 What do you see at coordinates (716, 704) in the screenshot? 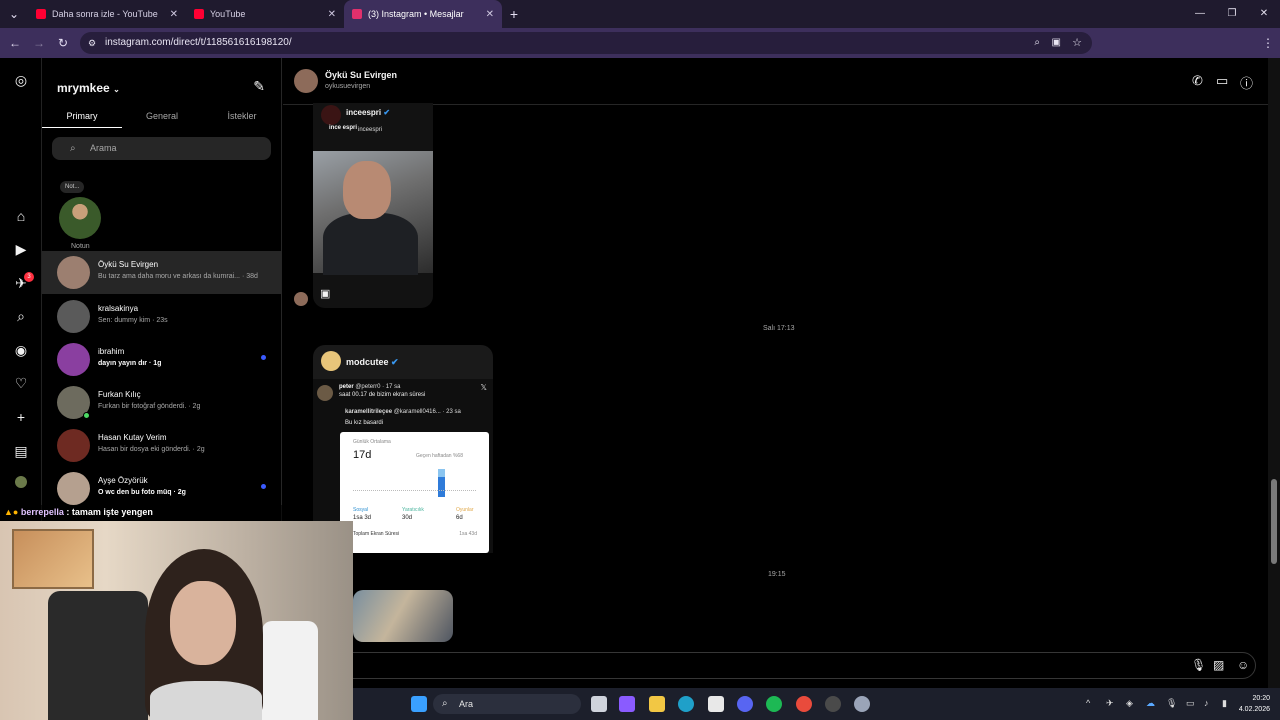
I see `store-icon` at bounding box center [716, 704].